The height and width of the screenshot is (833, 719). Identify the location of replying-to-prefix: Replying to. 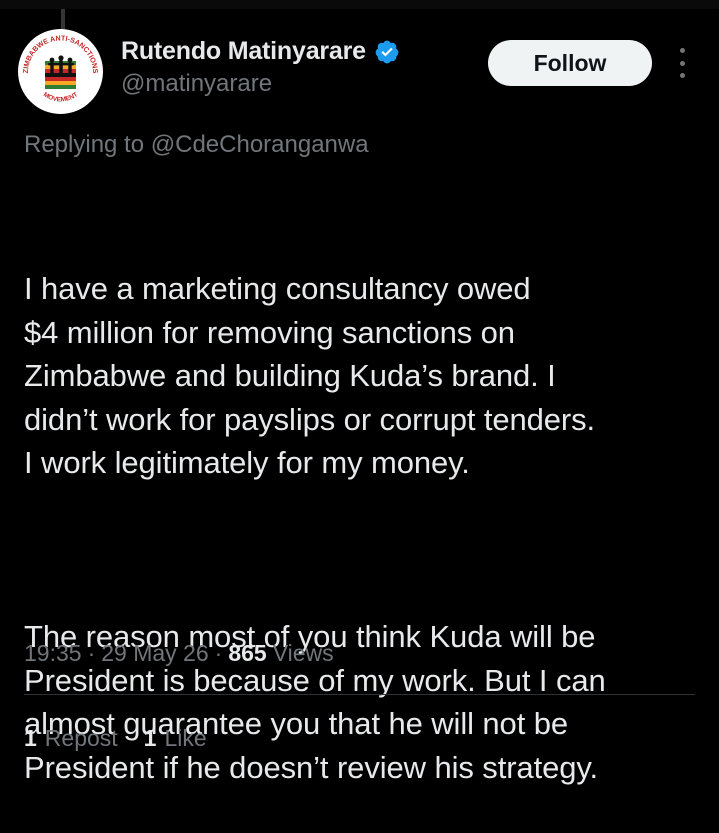
(84, 144).